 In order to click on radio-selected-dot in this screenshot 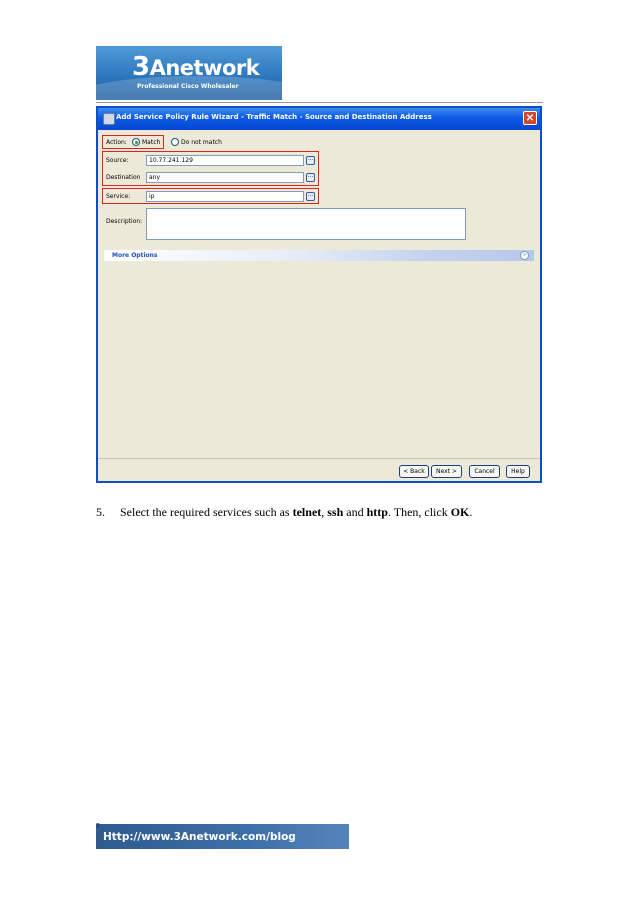, I will do `click(136, 142)`.